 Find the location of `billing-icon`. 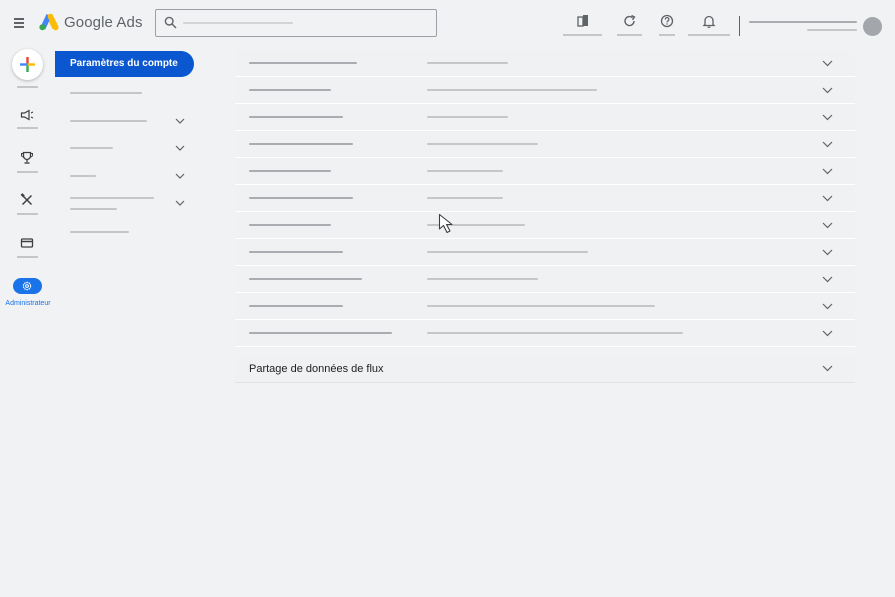

billing-icon is located at coordinates (27, 243).